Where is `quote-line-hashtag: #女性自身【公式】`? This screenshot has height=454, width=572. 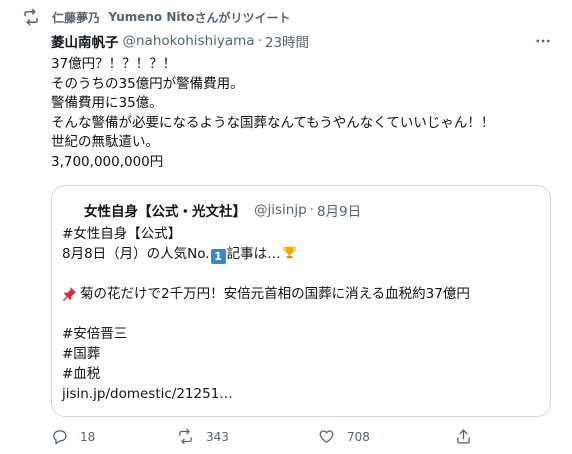 quote-line-hashtag: #女性自身【公式】 is located at coordinates (266, 234).